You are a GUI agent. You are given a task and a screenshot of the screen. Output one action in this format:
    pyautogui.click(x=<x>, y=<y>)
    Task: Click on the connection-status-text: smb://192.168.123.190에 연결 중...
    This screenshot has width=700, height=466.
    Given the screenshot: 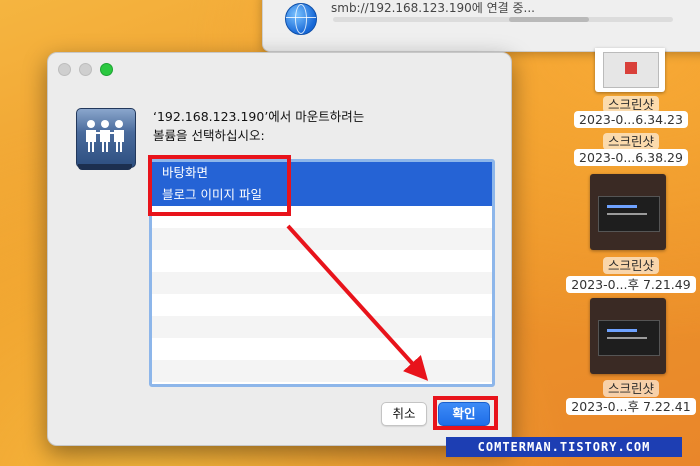 What is the action you would take?
    pyautogui.click(x=433, y=8)
    